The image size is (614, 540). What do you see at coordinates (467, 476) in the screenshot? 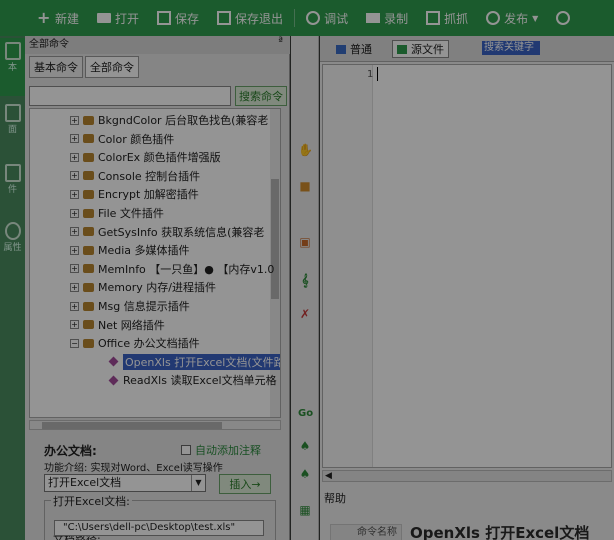
I see `editor-horizontal-scrollbar: ◀` at bounding box center [467, 476].